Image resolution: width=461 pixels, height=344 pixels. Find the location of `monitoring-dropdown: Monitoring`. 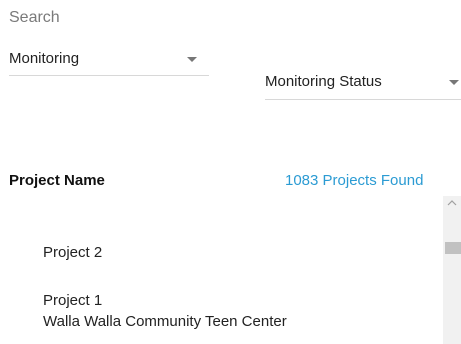

monitoring-dropdown: Monitoring is located at coordinates (109, 61).